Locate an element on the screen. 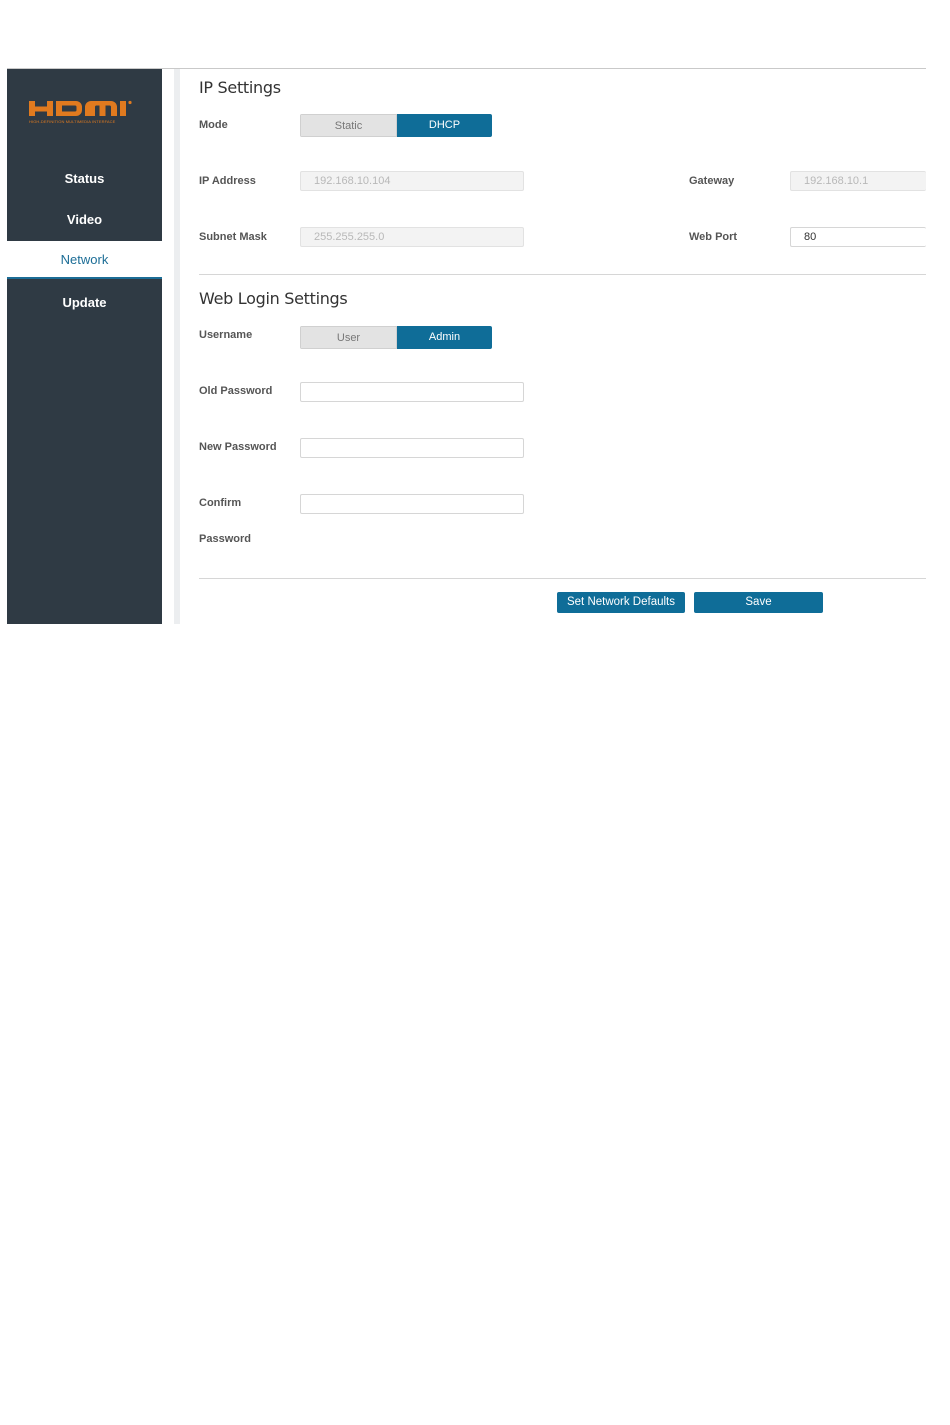  ip-settings-title: IP Settings is located at coordinates (240, 87).